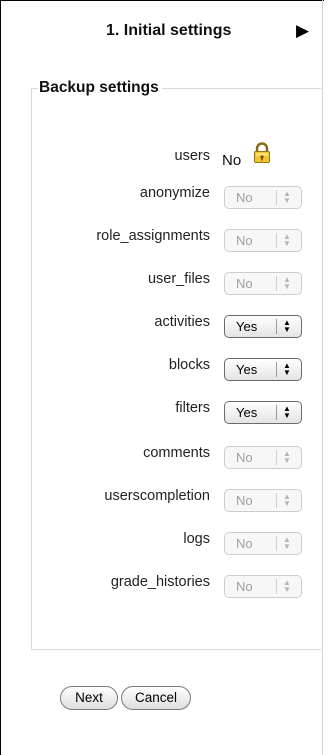 Image resolution: width=329 pixels, height=755 pixels. Describe the element at coordinates (263, 283) in the screenshot. I see `setting-select-user-files: No ▲ ▼` at that location.